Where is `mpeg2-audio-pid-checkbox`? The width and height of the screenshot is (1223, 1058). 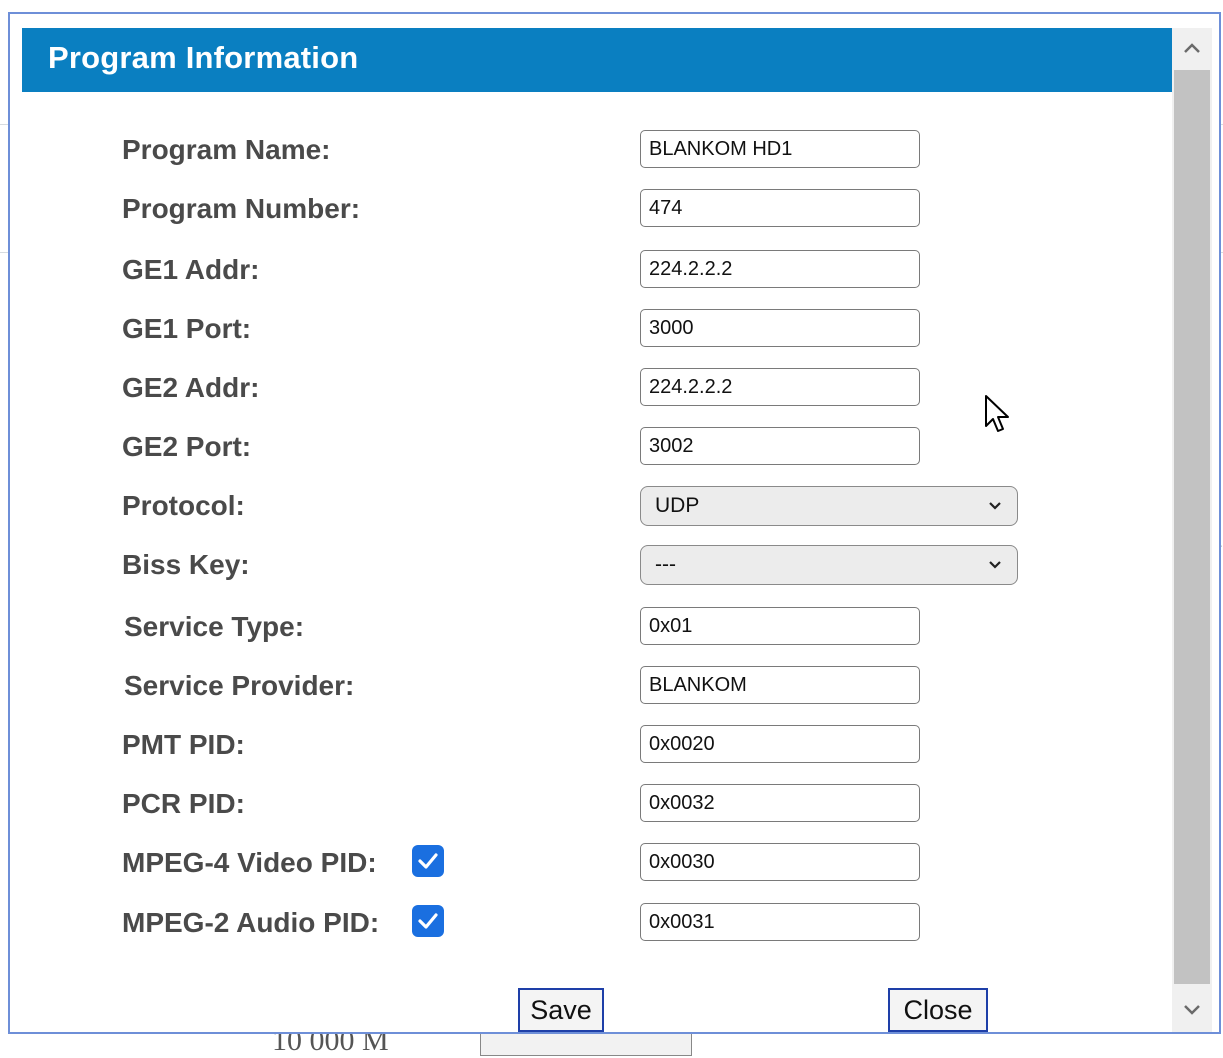 mpeg2-audio-pid-checkbox is located at coordinates (428, 921).